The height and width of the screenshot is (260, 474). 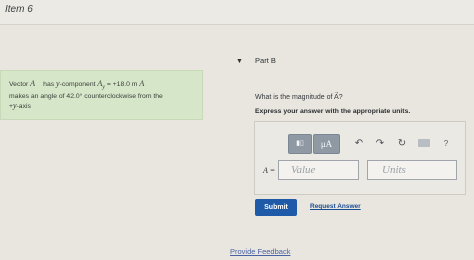 What do you see at coordinates (300, 144) in the screenshot?
I see `templates-button: ▮▯` at bounding box center [300, 144].